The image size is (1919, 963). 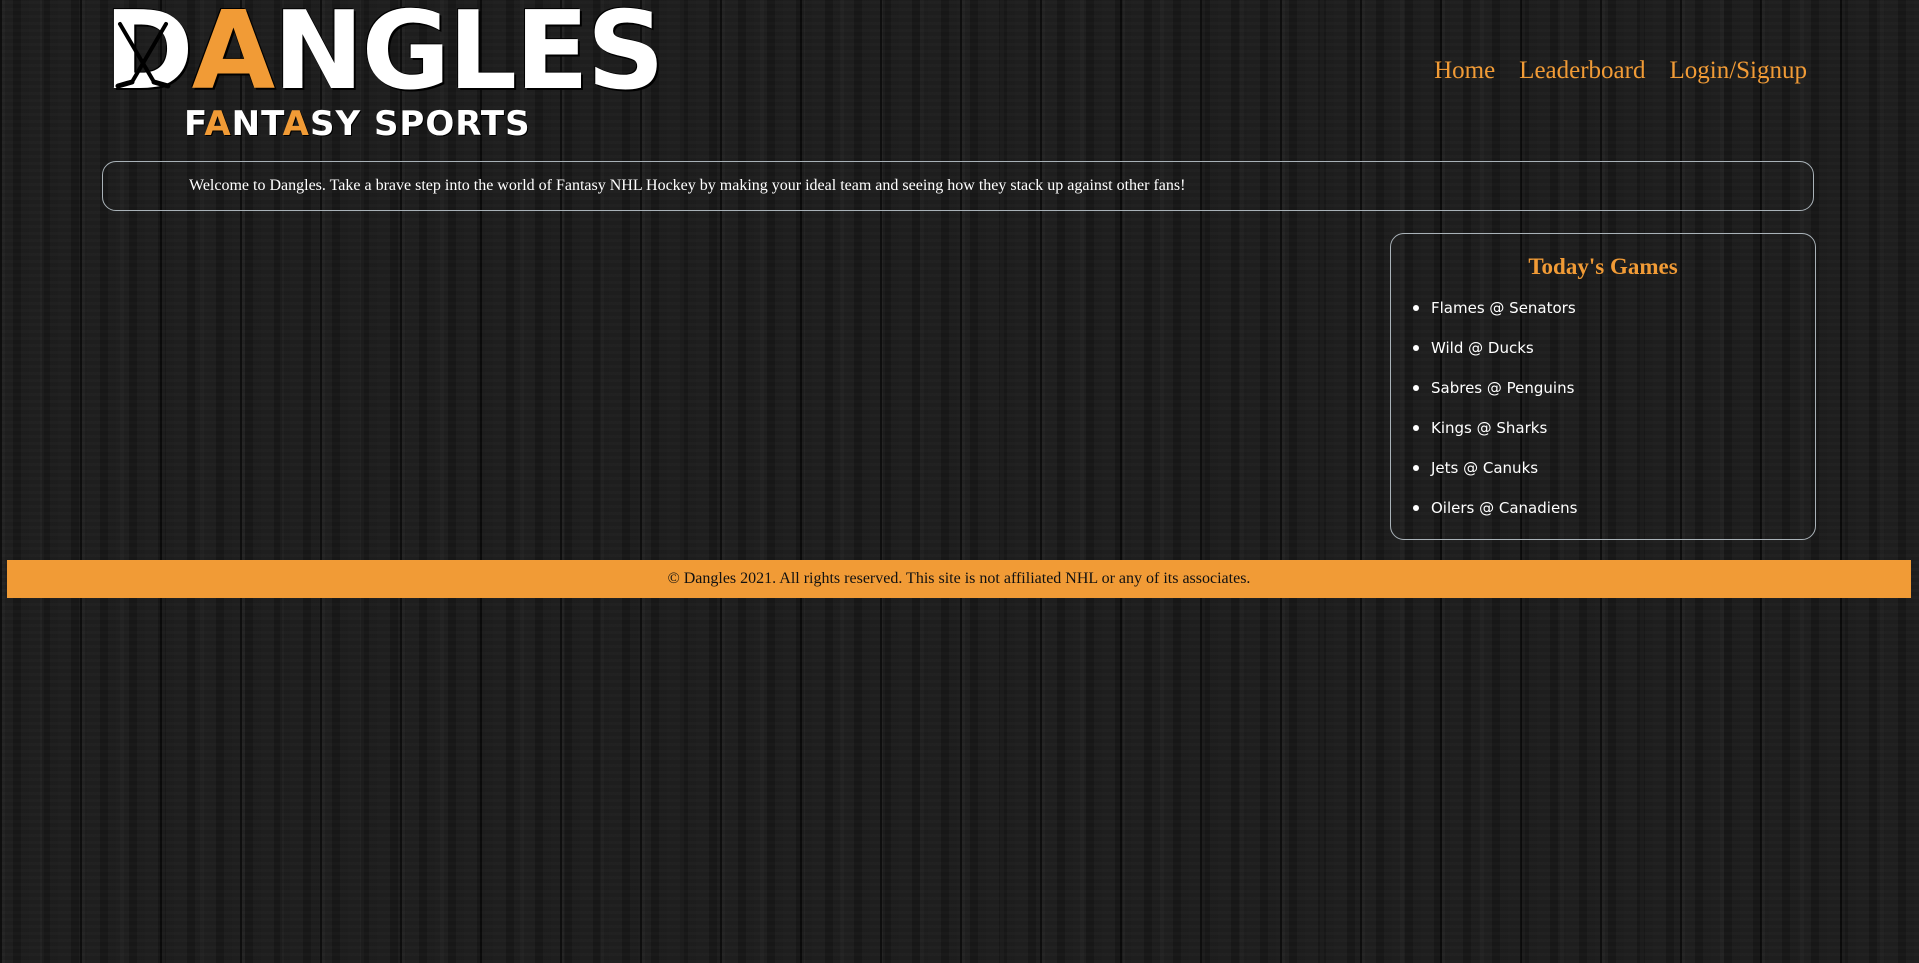 I want to click on game-item: Jets @ Canuks, so click(x=1614, y=474).